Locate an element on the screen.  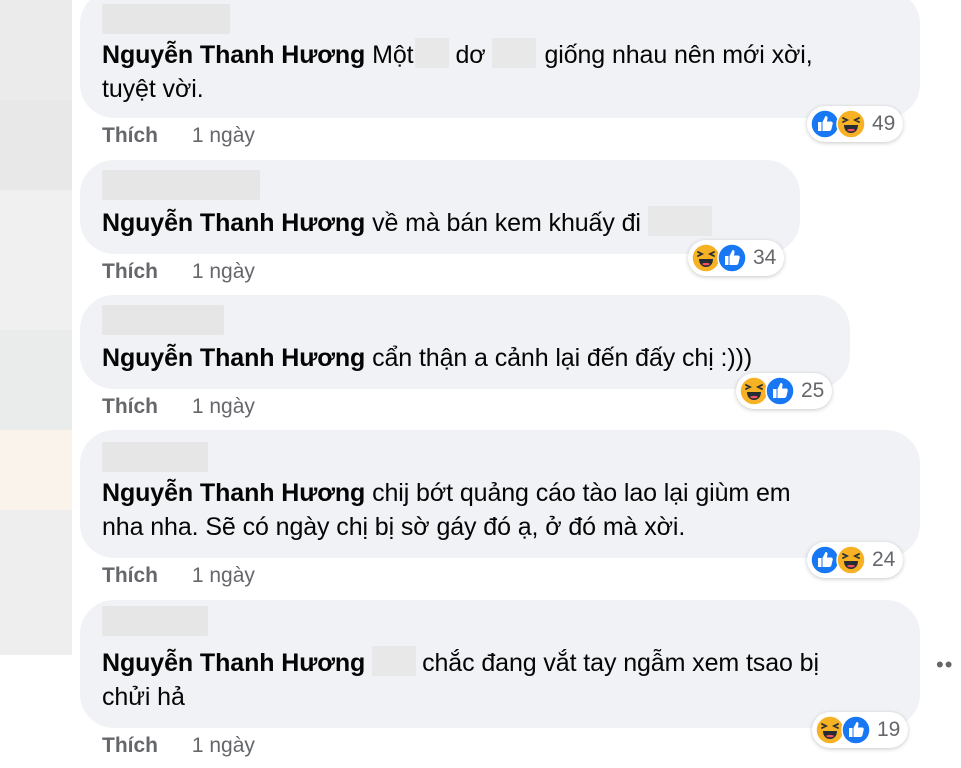
reaction-summary: 25 is located at coordinates (784, 391).